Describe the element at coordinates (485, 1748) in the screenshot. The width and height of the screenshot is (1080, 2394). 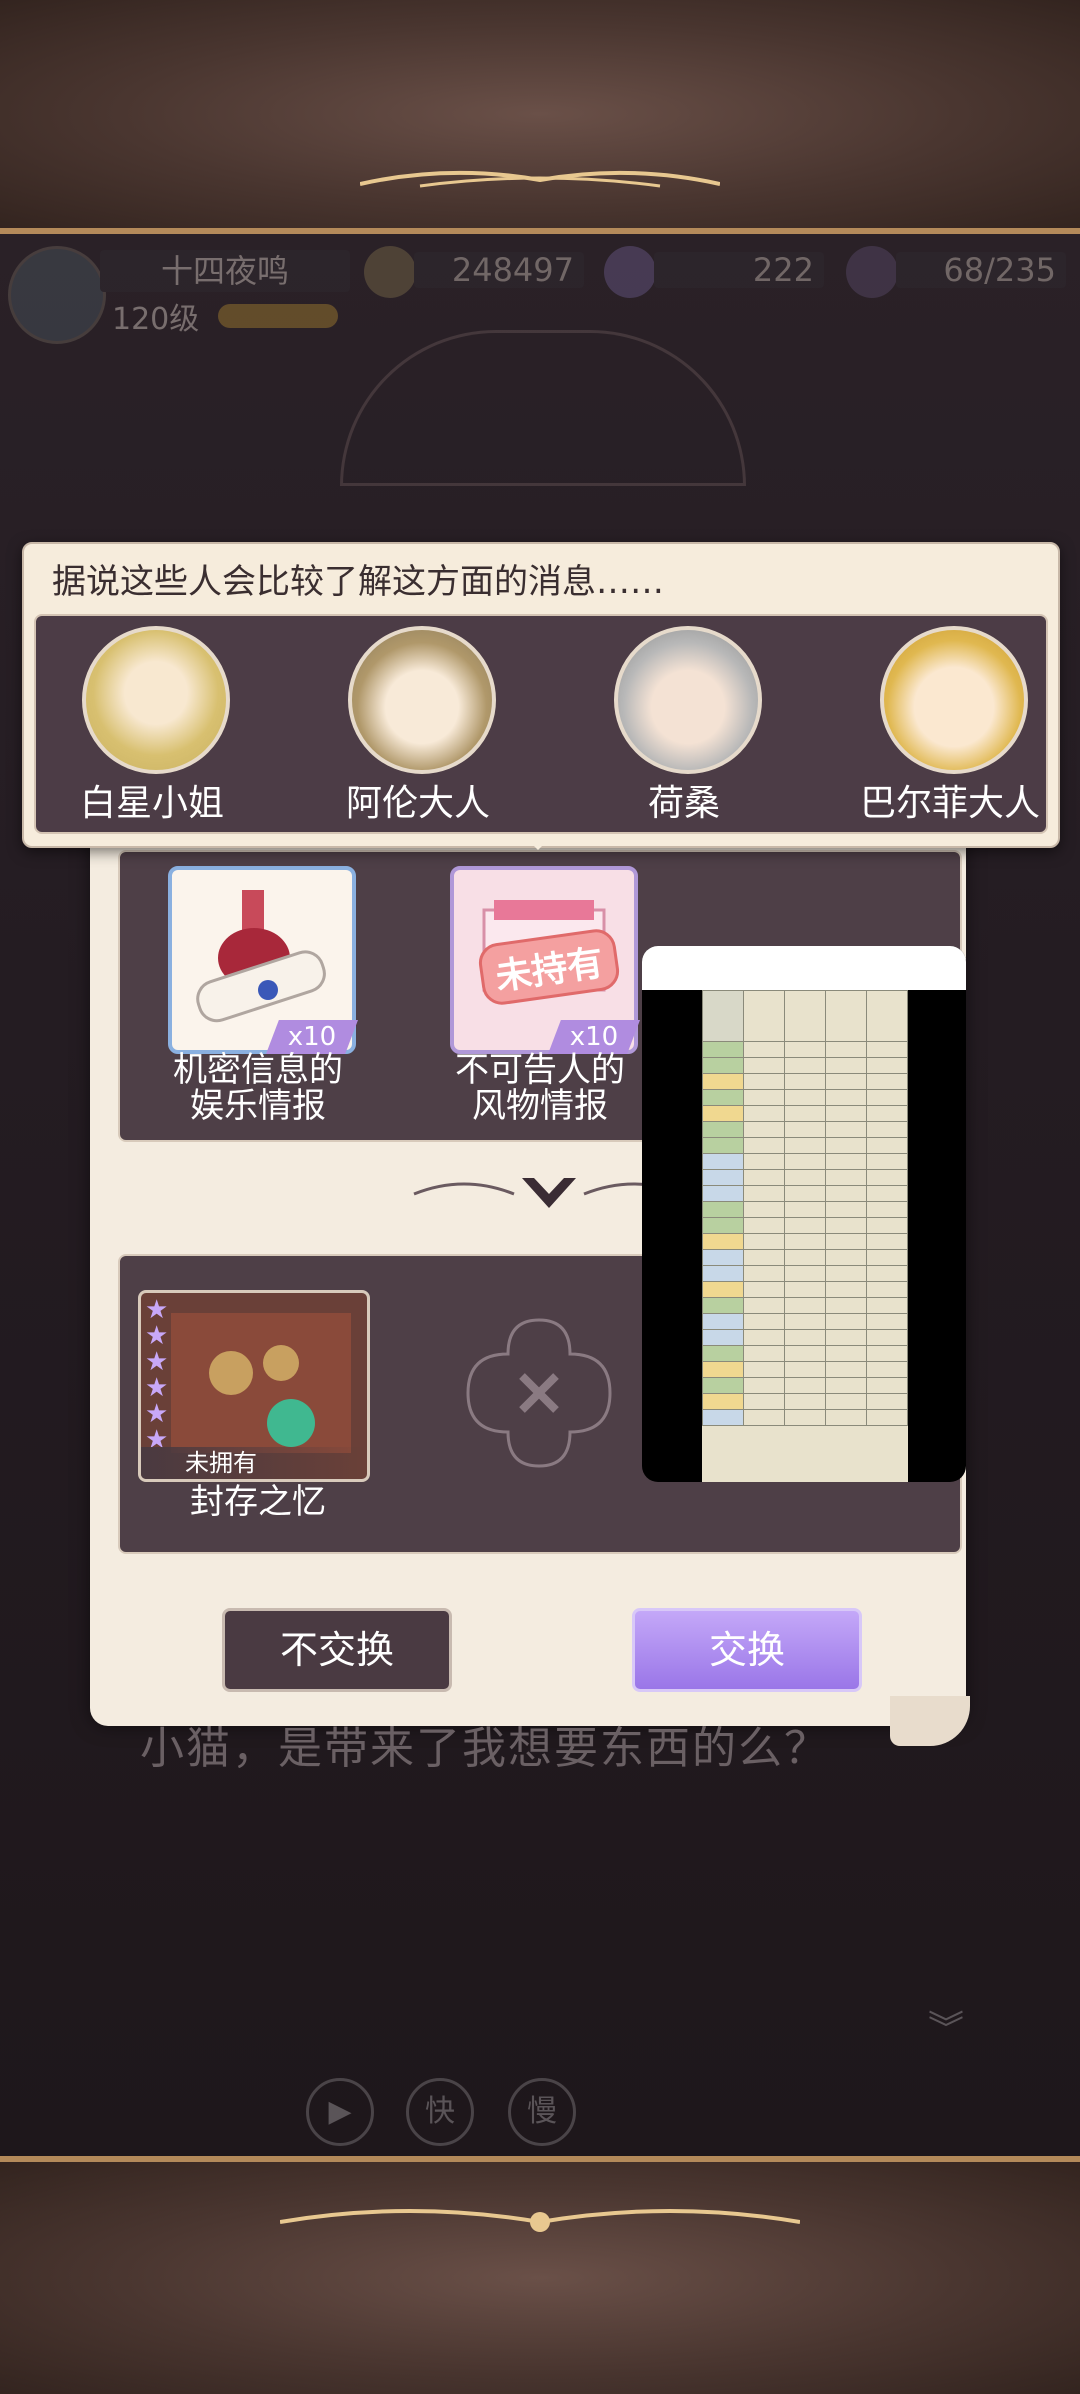
I see `dialogue-text: 小猫，是带来了我想要东西的么？` at that location.